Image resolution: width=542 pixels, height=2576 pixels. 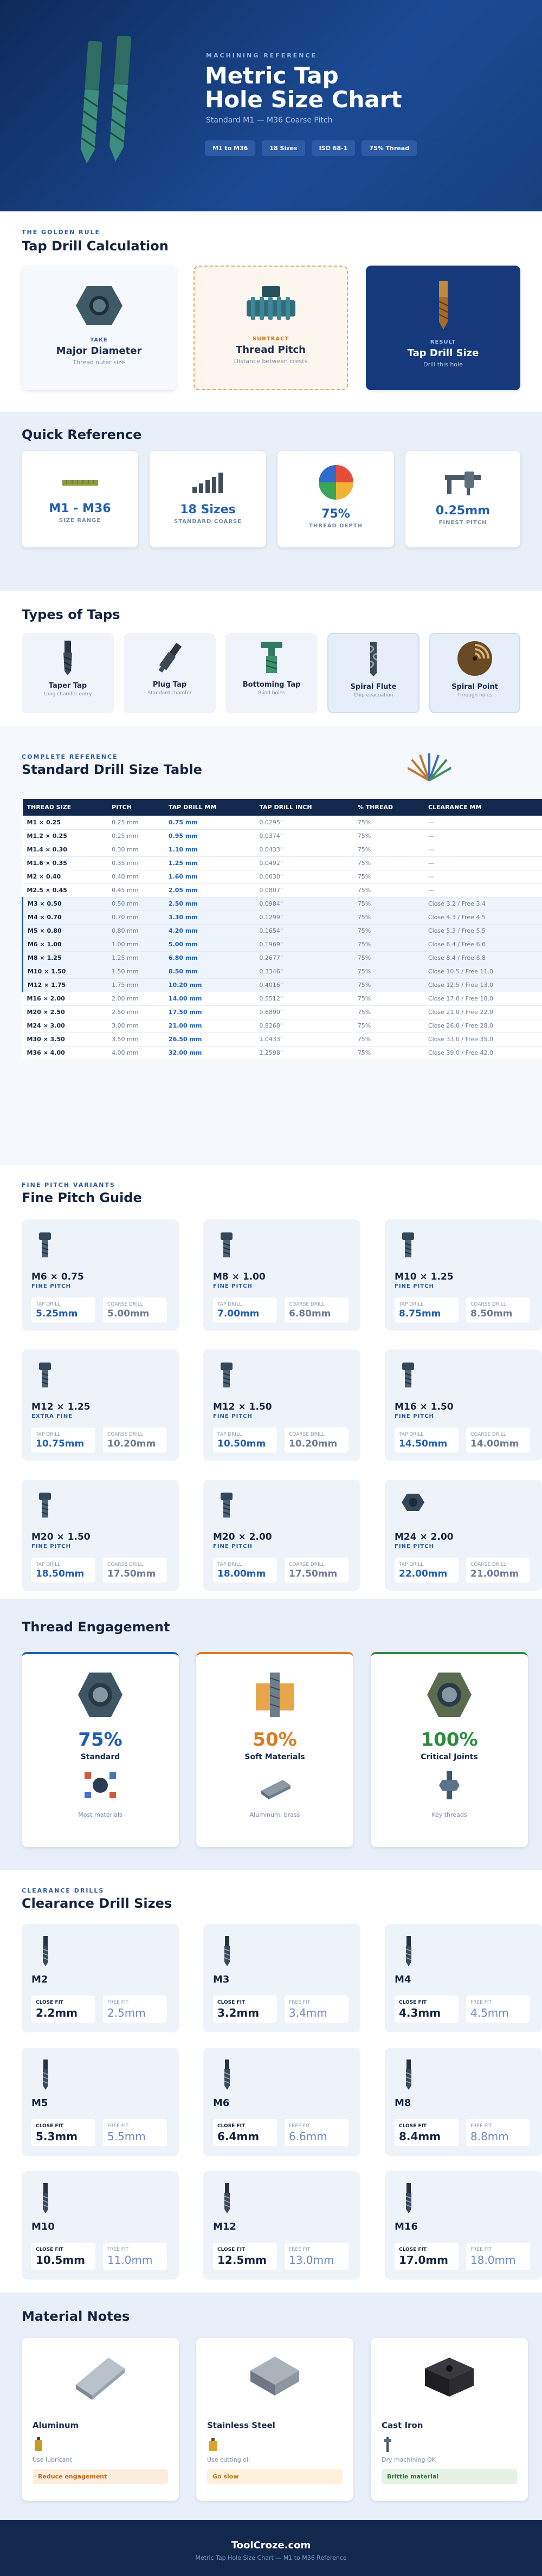 I want to click on material-block-icon, so click(x=100, y=2377).